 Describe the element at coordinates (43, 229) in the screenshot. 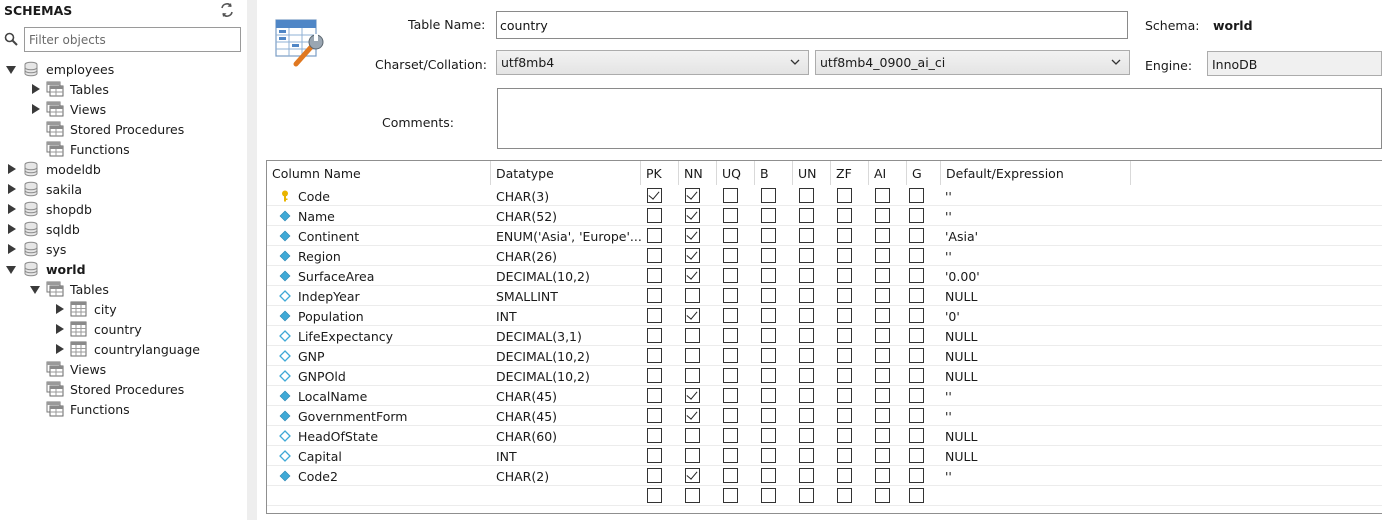

I see `tree-item-sqldb: sqldb` at that location.